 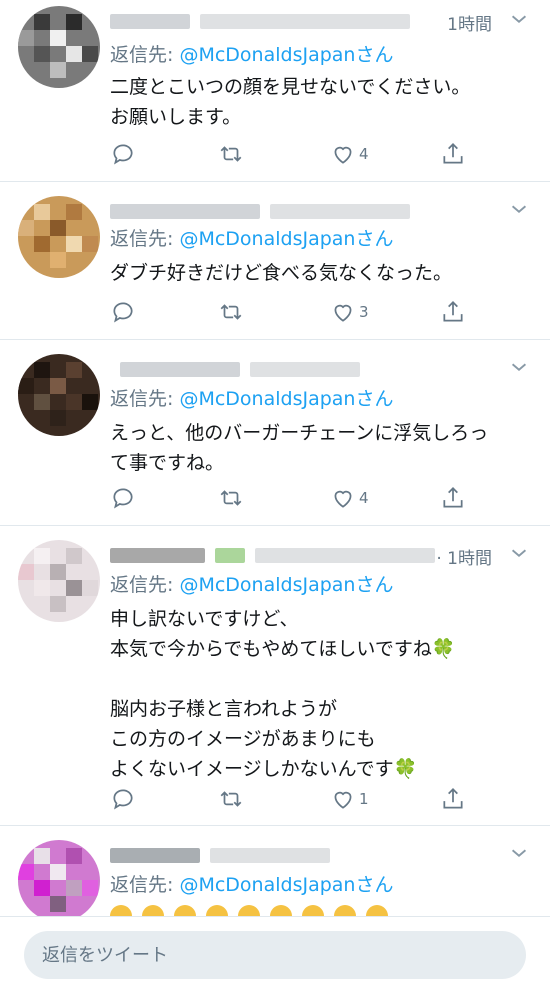 What do you see at coordinates (290, 312) in the screenshot?
I see `tweet-actions: 3` at bounding box center [290, 312].